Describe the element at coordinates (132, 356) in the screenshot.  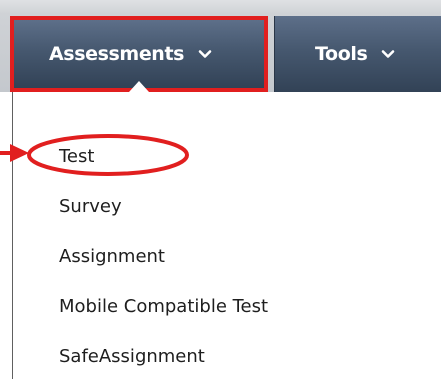
I see `menu-item-safeassignment: SafeAssignment` at that location.